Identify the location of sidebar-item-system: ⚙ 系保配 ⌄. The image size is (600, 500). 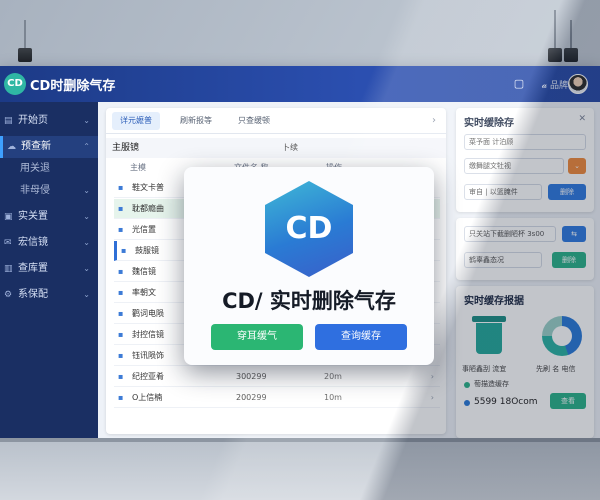
(49, 295).